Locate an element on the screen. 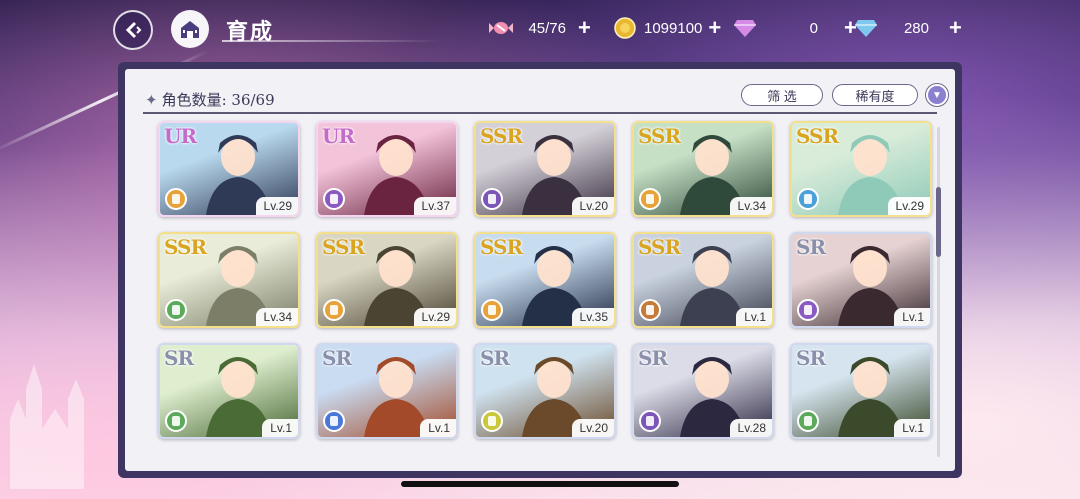 This screenshot has width=1080, height=499. currency-gold: 1099100 + is located at coordinates (666, 28).